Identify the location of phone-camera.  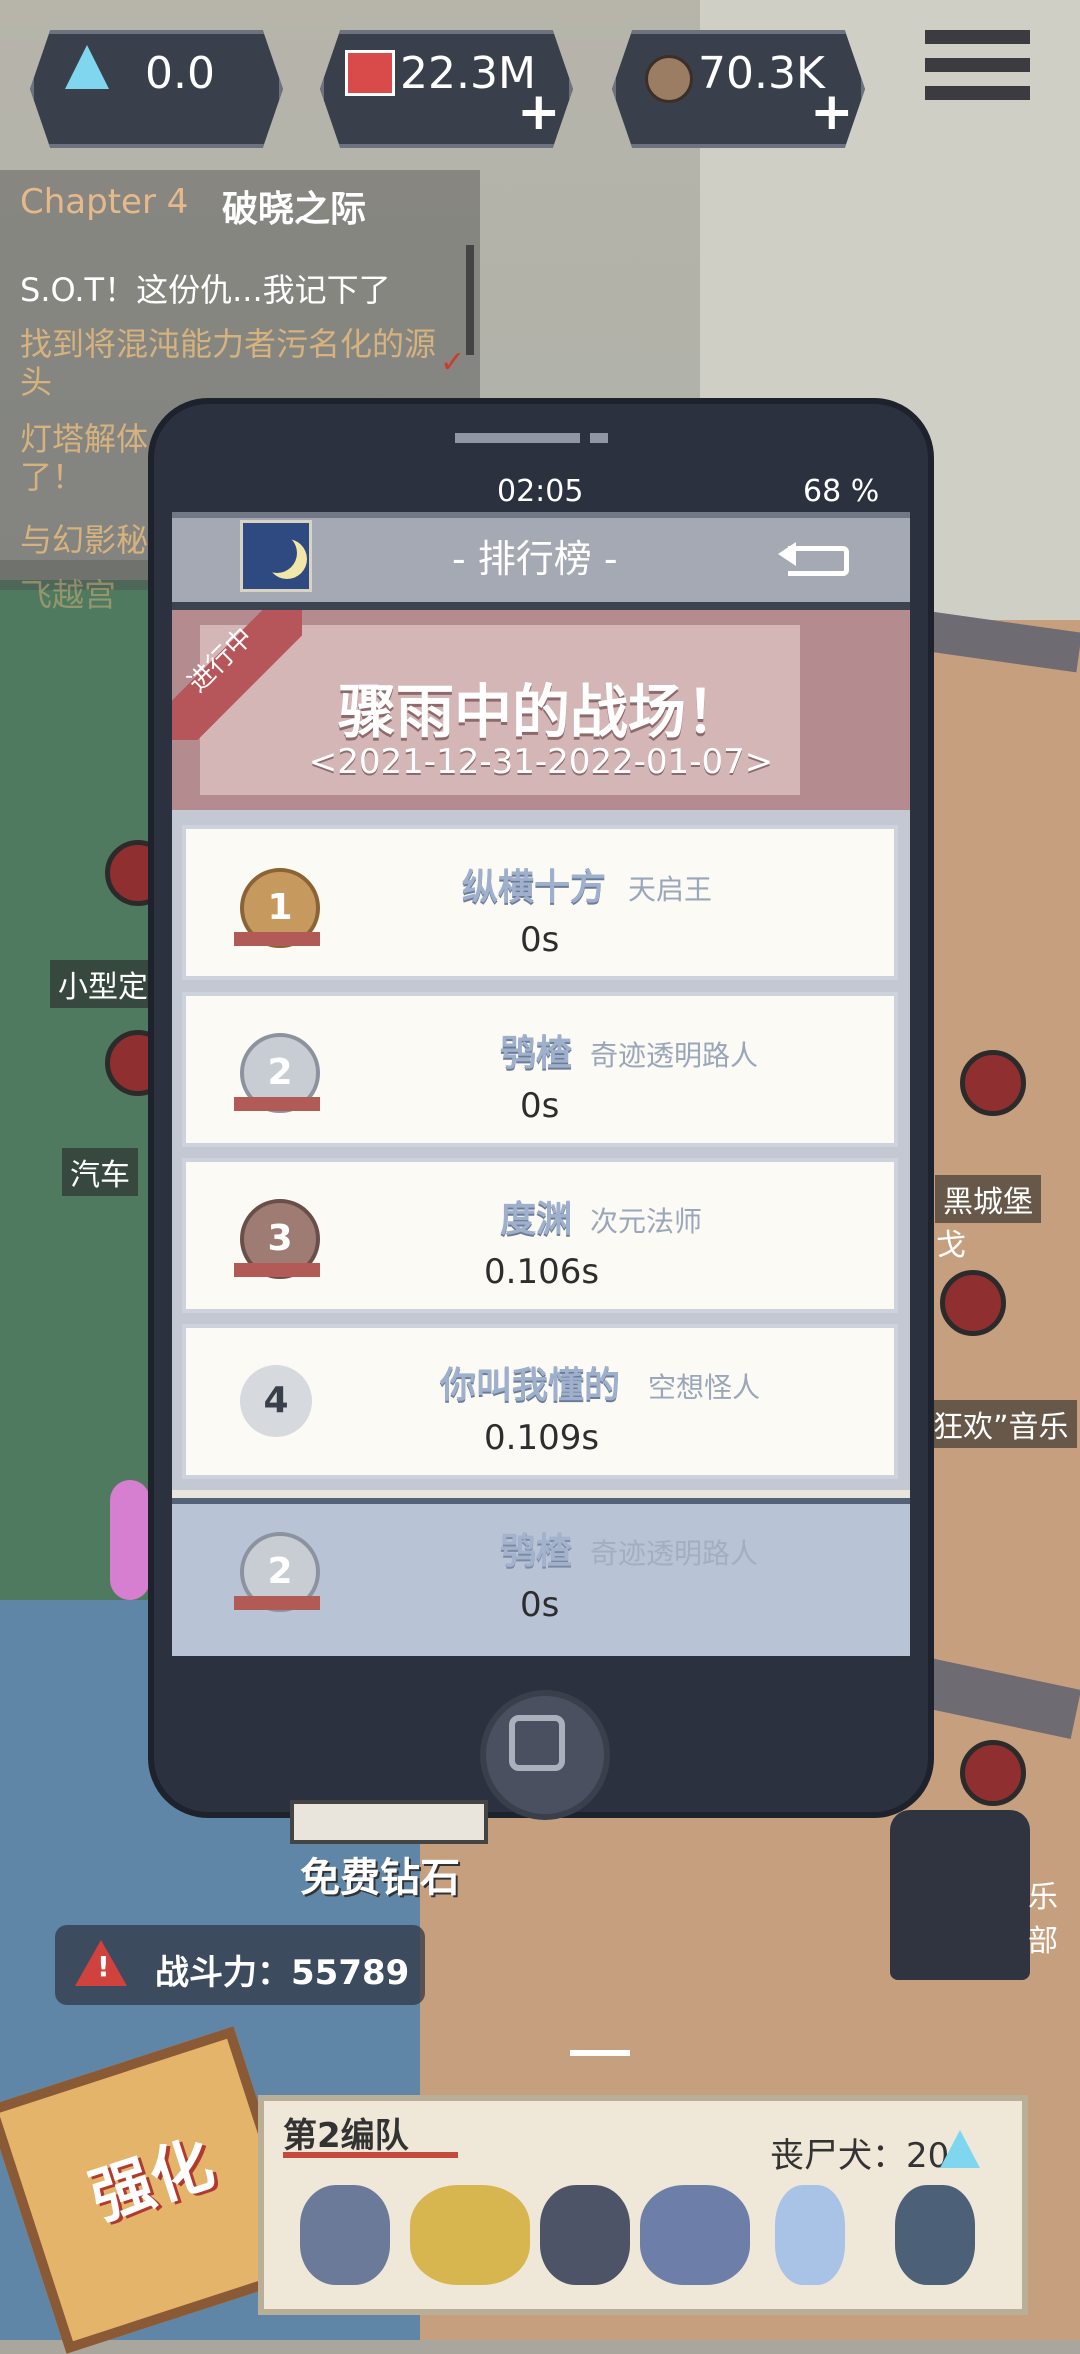
(599, 438).